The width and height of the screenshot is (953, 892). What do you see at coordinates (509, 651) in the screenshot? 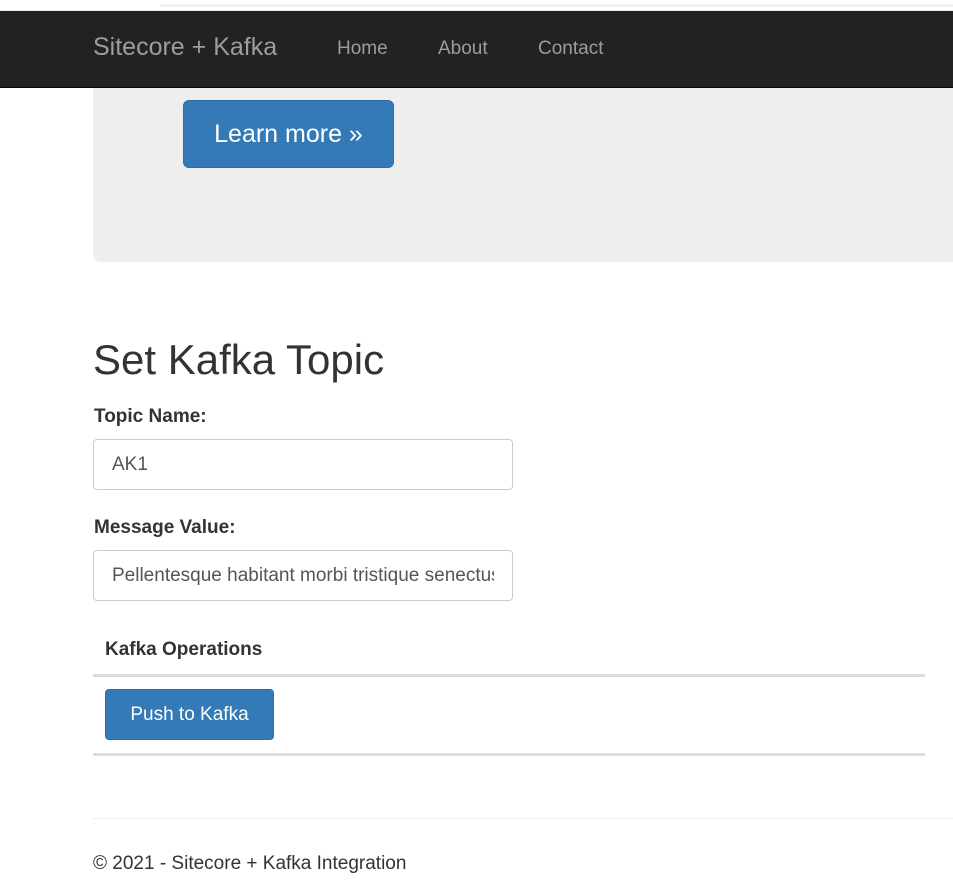
I see `kafka-operations-header: Kafka Operations` at bounding box center [509, 651].